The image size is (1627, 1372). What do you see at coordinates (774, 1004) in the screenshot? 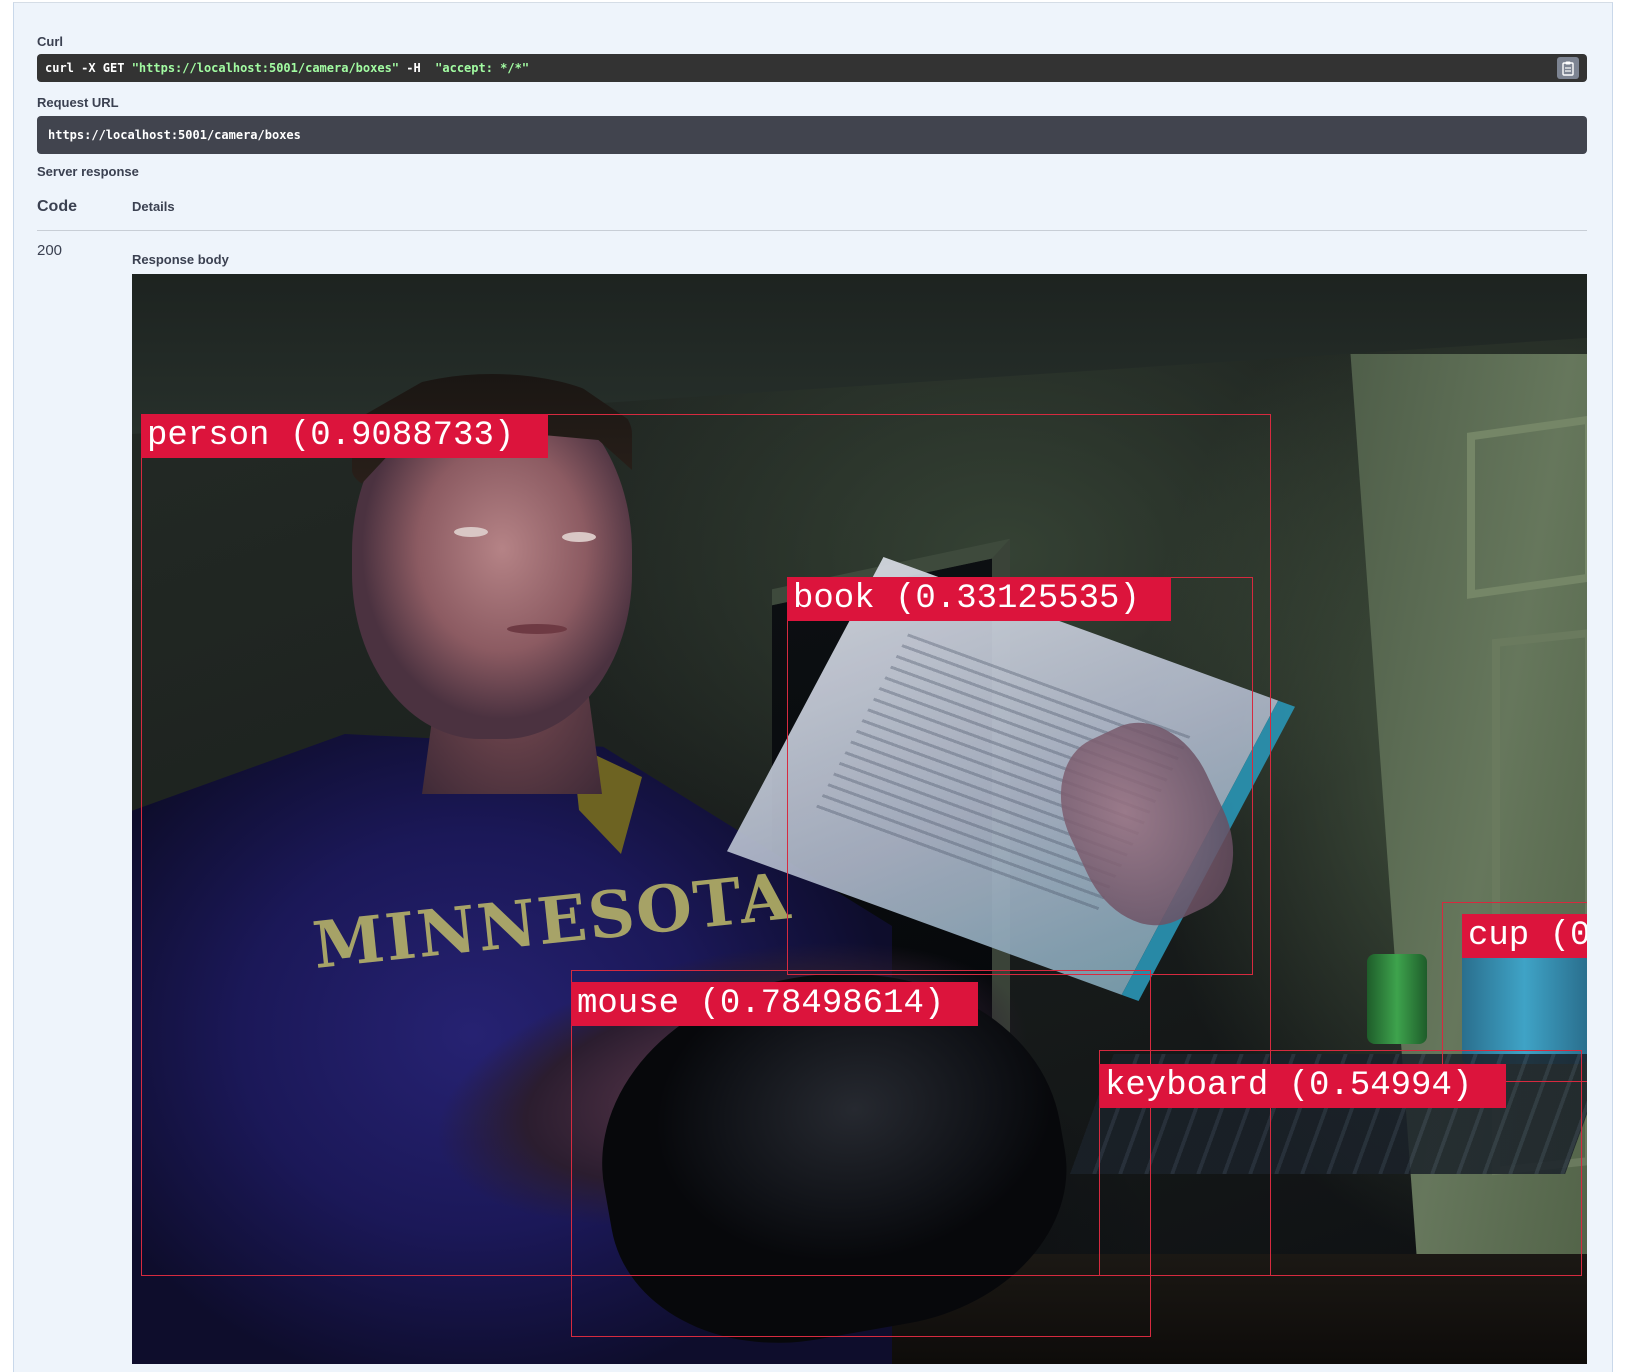
I see `mouse-detection-label: mouse (0.78498614)` at bounding box center [774, 1004].